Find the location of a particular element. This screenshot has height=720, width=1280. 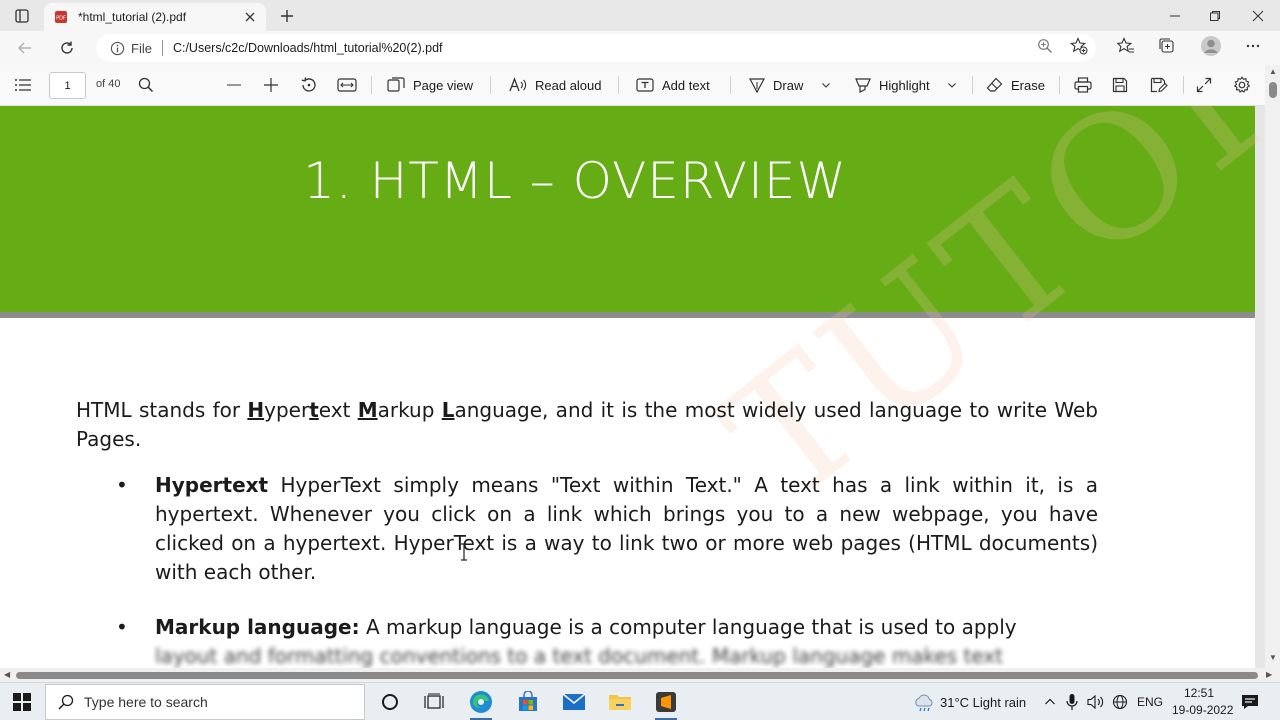

weather-icon is located at coordinates (924, 702).